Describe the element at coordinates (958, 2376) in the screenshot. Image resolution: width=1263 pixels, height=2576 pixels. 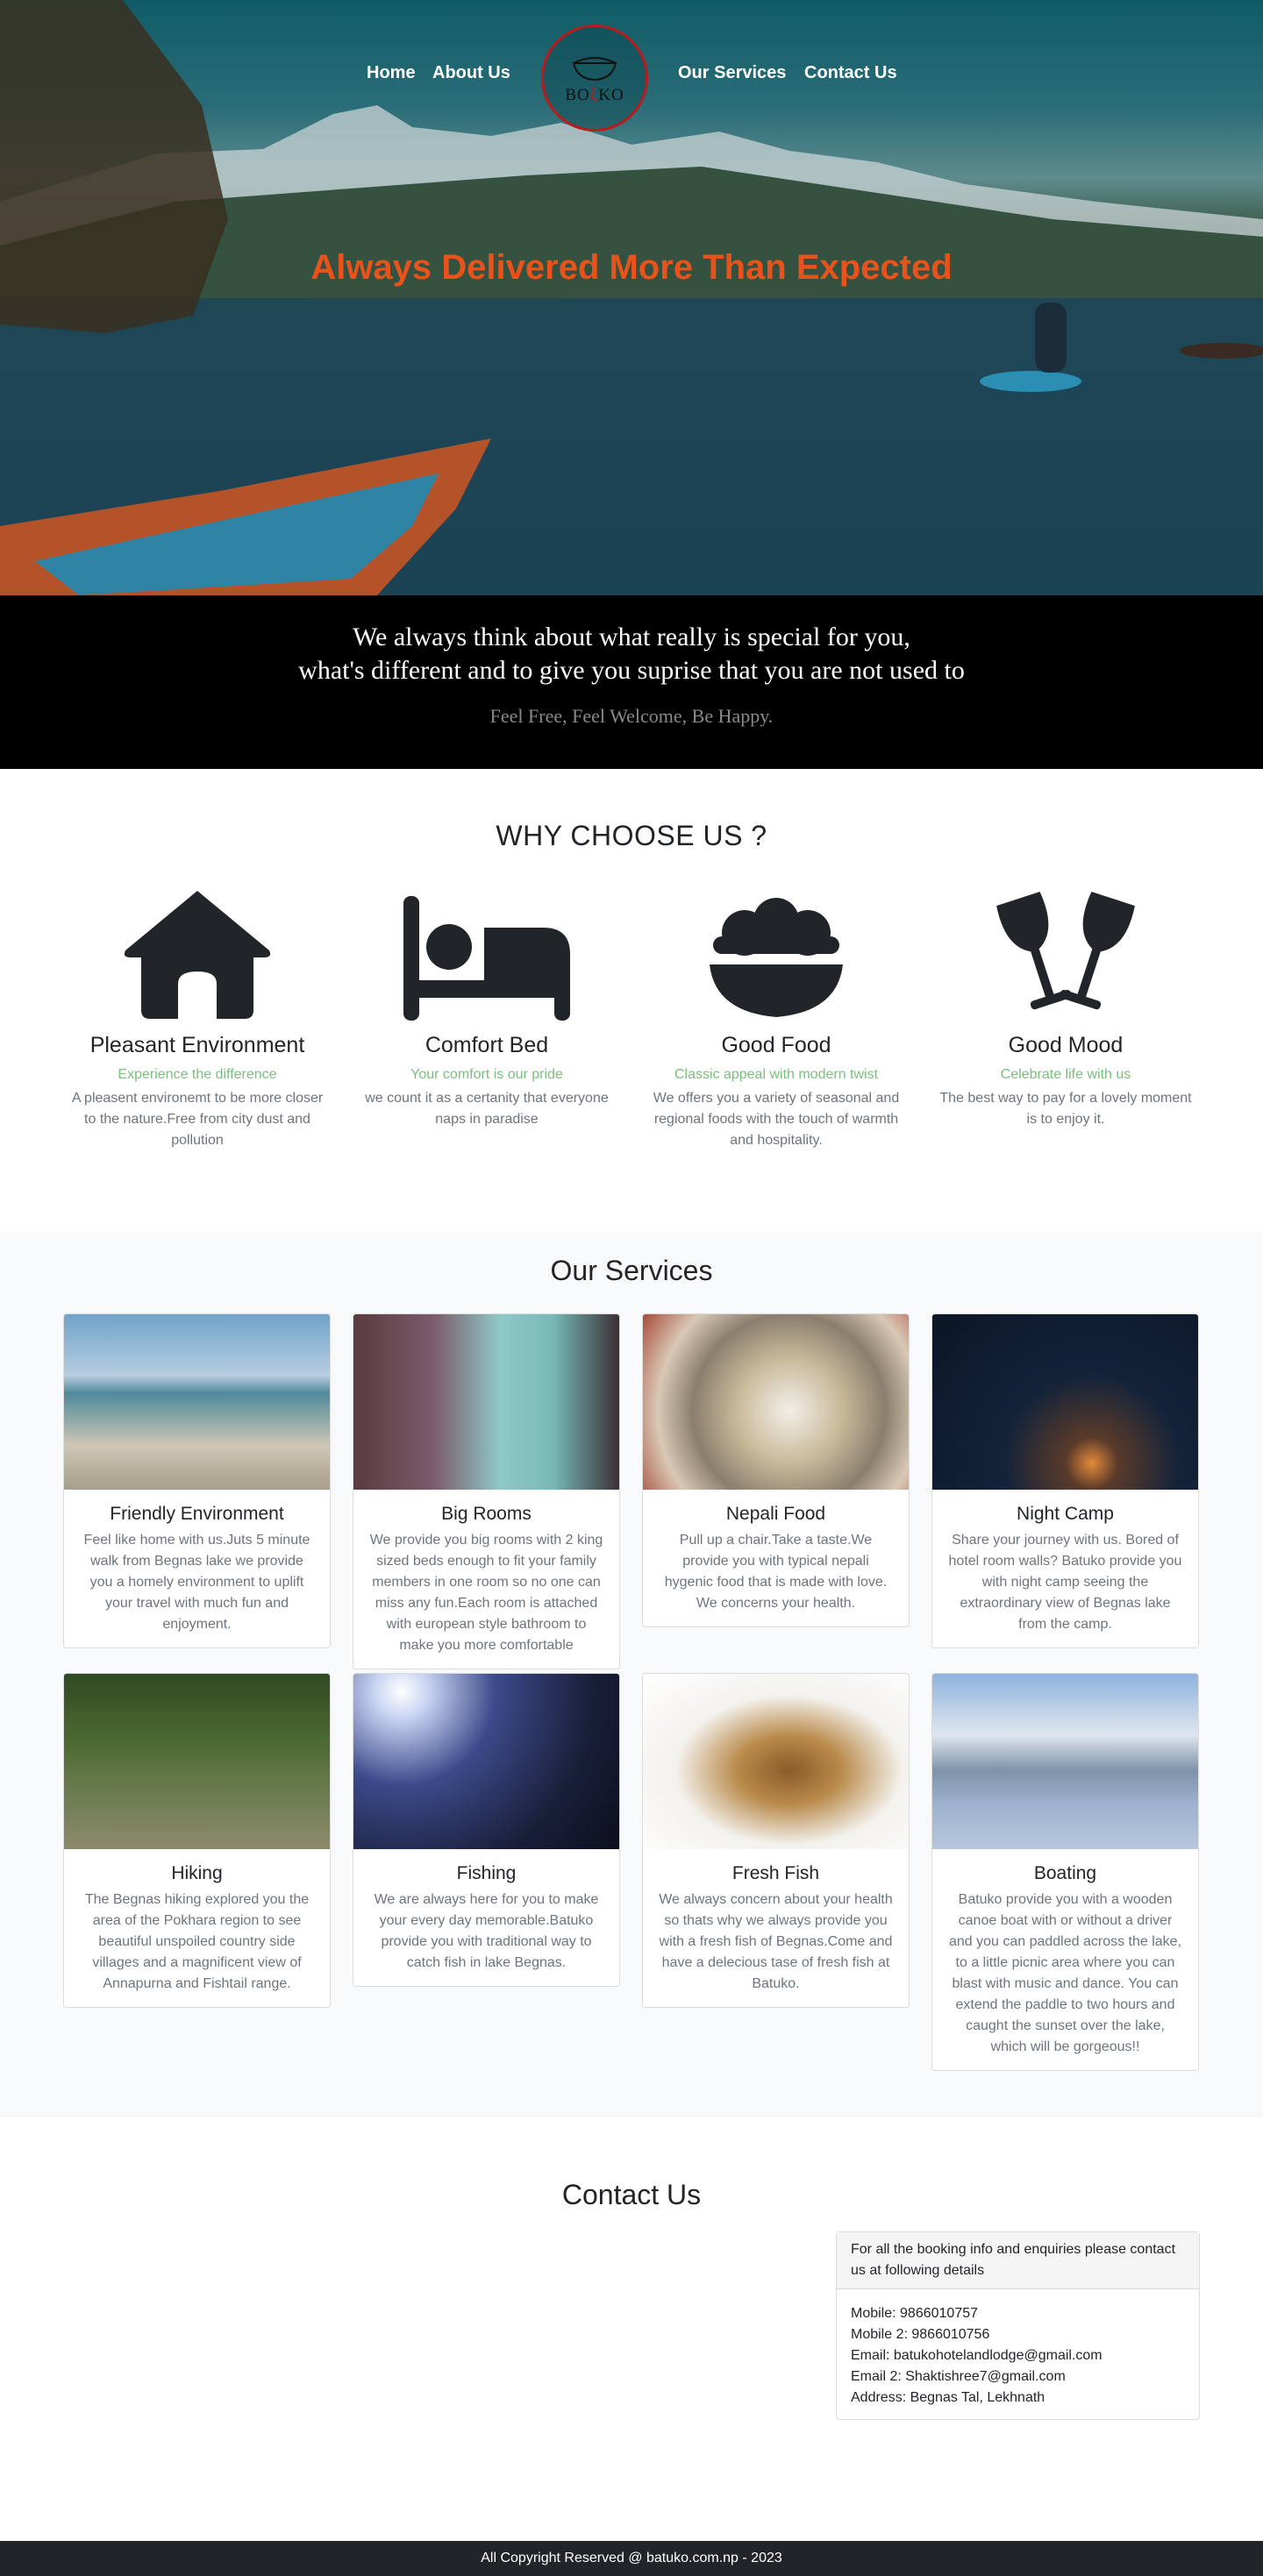
I see `contact-email-2: Email 2: Shaktishree7@gmail.com` at that location.